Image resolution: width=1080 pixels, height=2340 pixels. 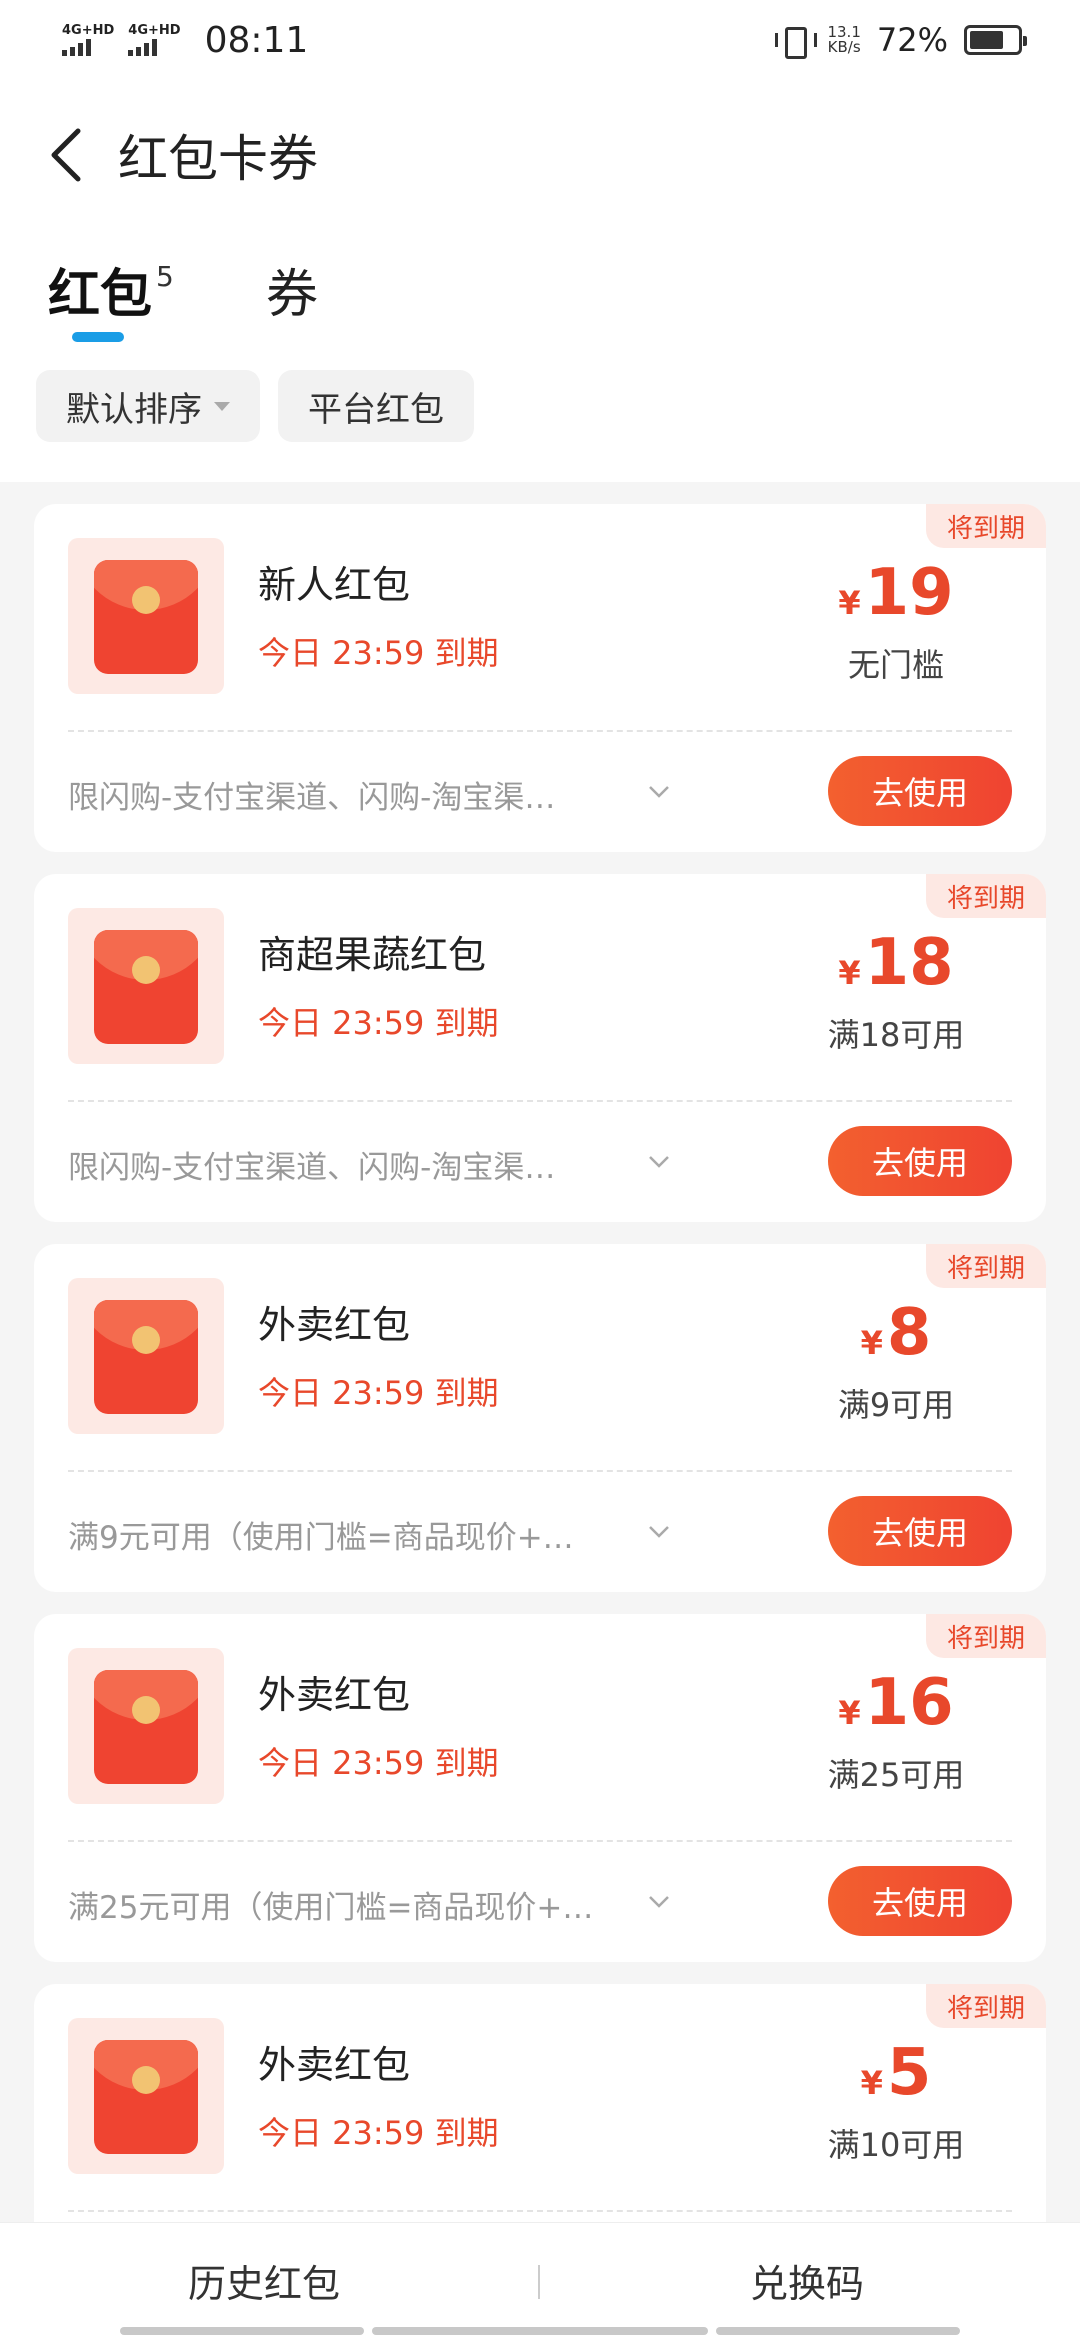 What do you see at coordinates (796, 42) in the screenshot?
I see `vibrate-icon` at bounding box center [796, 42].